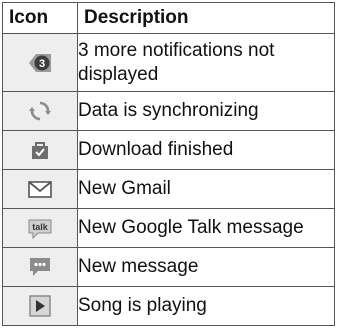  Describe the element at coordinates (206, 150) in the screenshot. I see `row-description: Download finished` at that location.